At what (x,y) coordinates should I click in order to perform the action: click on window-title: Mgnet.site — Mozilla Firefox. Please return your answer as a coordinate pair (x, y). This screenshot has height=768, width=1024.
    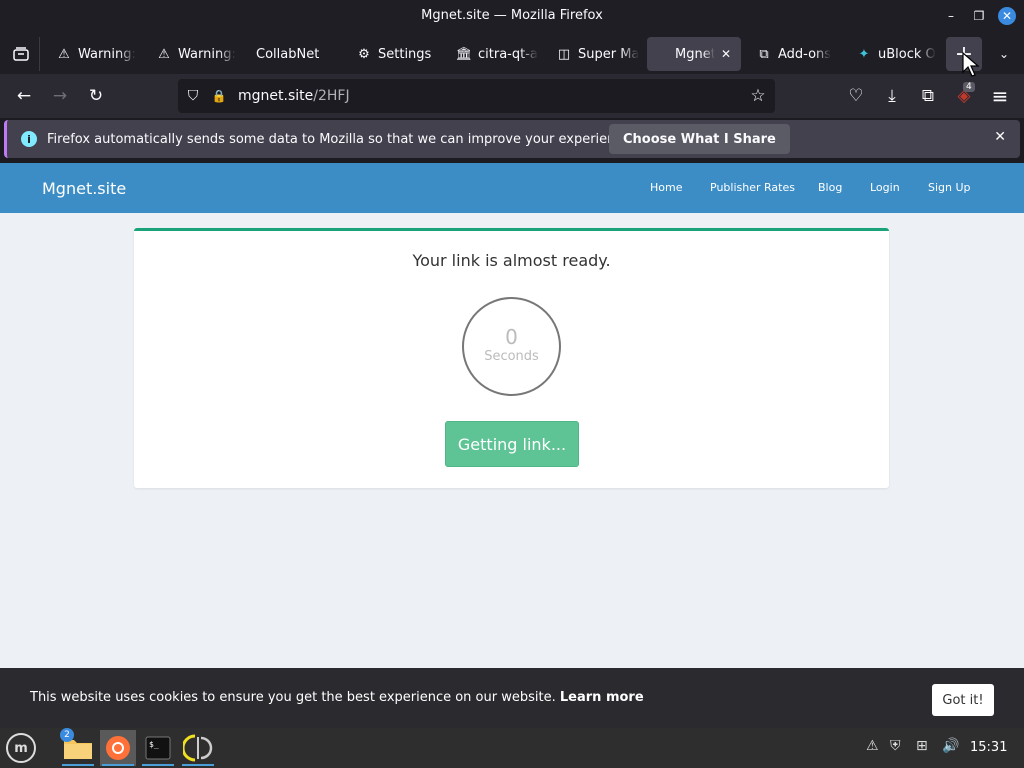
    Looking at the image, I should click on (512, 15).